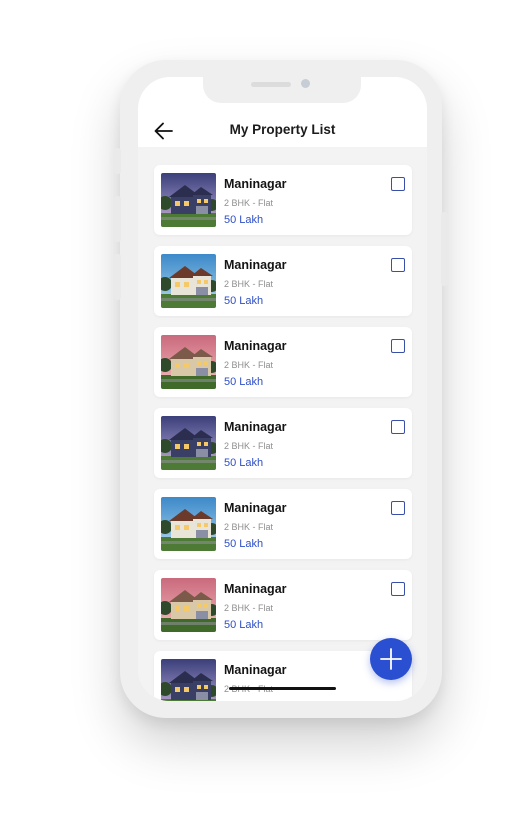  I want to click on notch, so click(282, 90).